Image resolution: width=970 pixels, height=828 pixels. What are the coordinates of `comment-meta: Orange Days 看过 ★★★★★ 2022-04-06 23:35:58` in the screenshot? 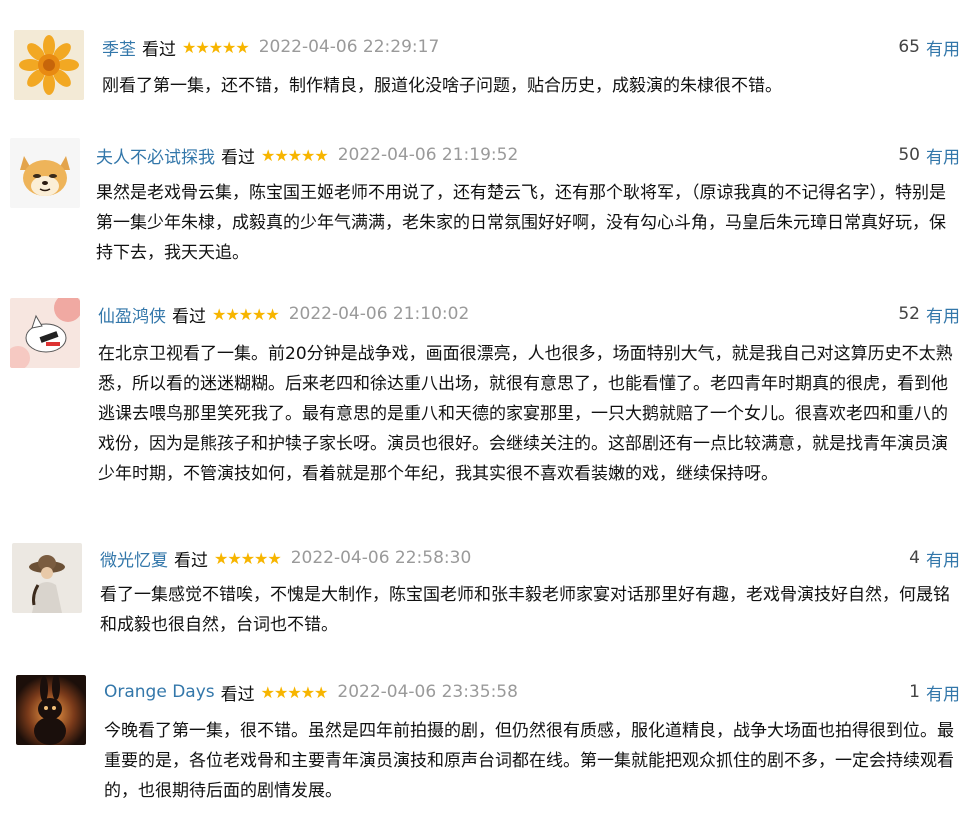 It's located at (311, 692).